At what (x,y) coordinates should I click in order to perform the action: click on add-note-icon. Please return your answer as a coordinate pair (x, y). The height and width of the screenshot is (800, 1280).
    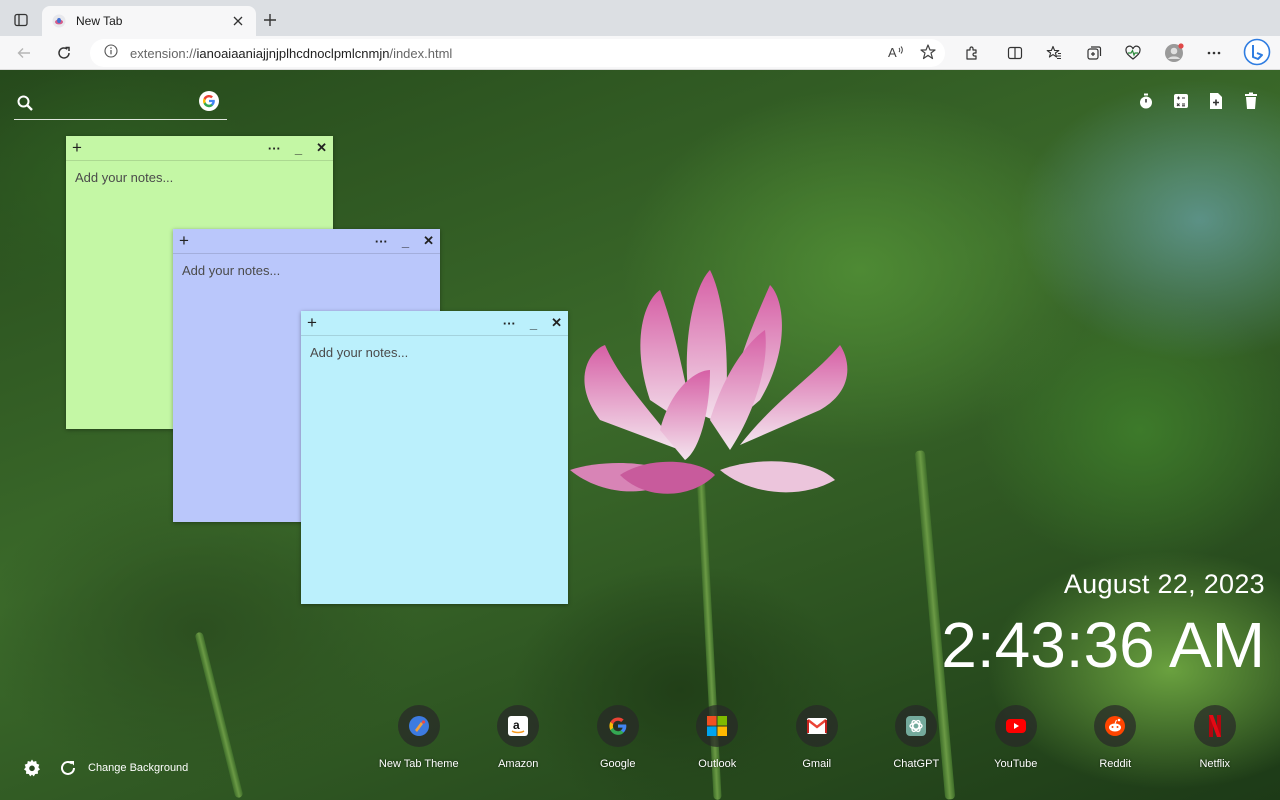
    Looking at the image, I should click on (1216, 101).